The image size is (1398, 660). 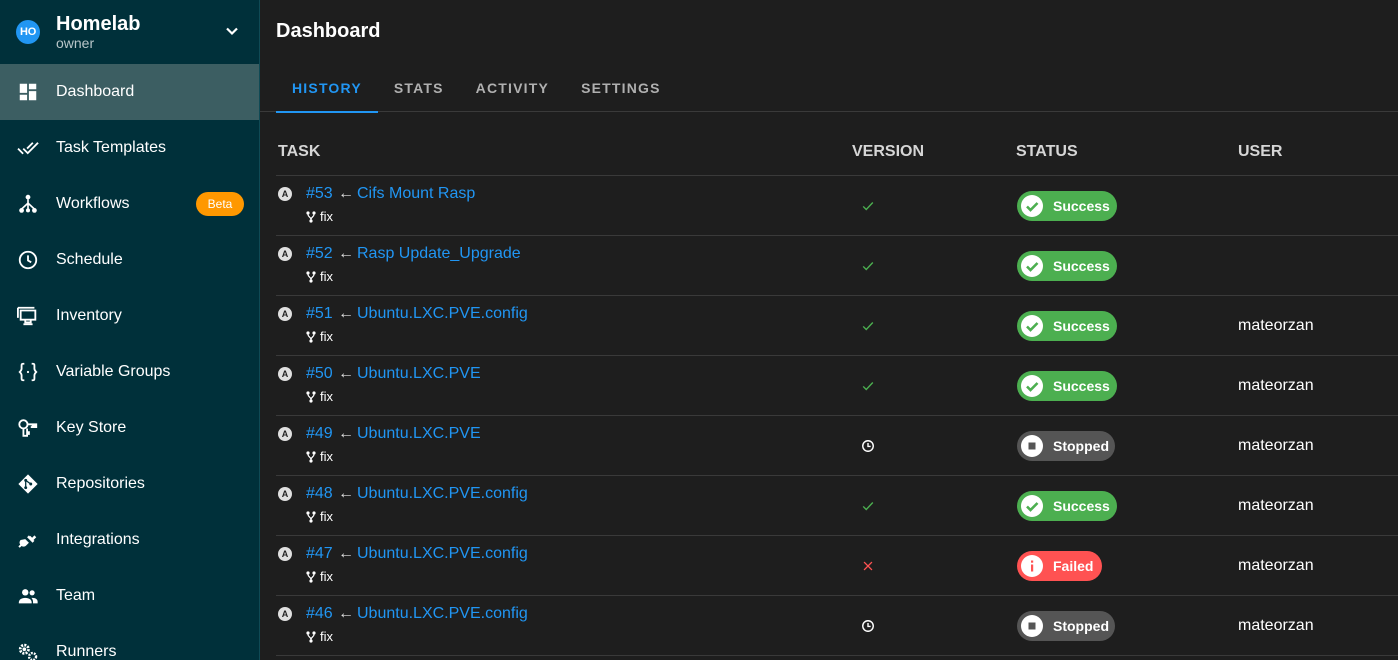 I want to click on task-id-link: #48, so click(x=319, y=494).